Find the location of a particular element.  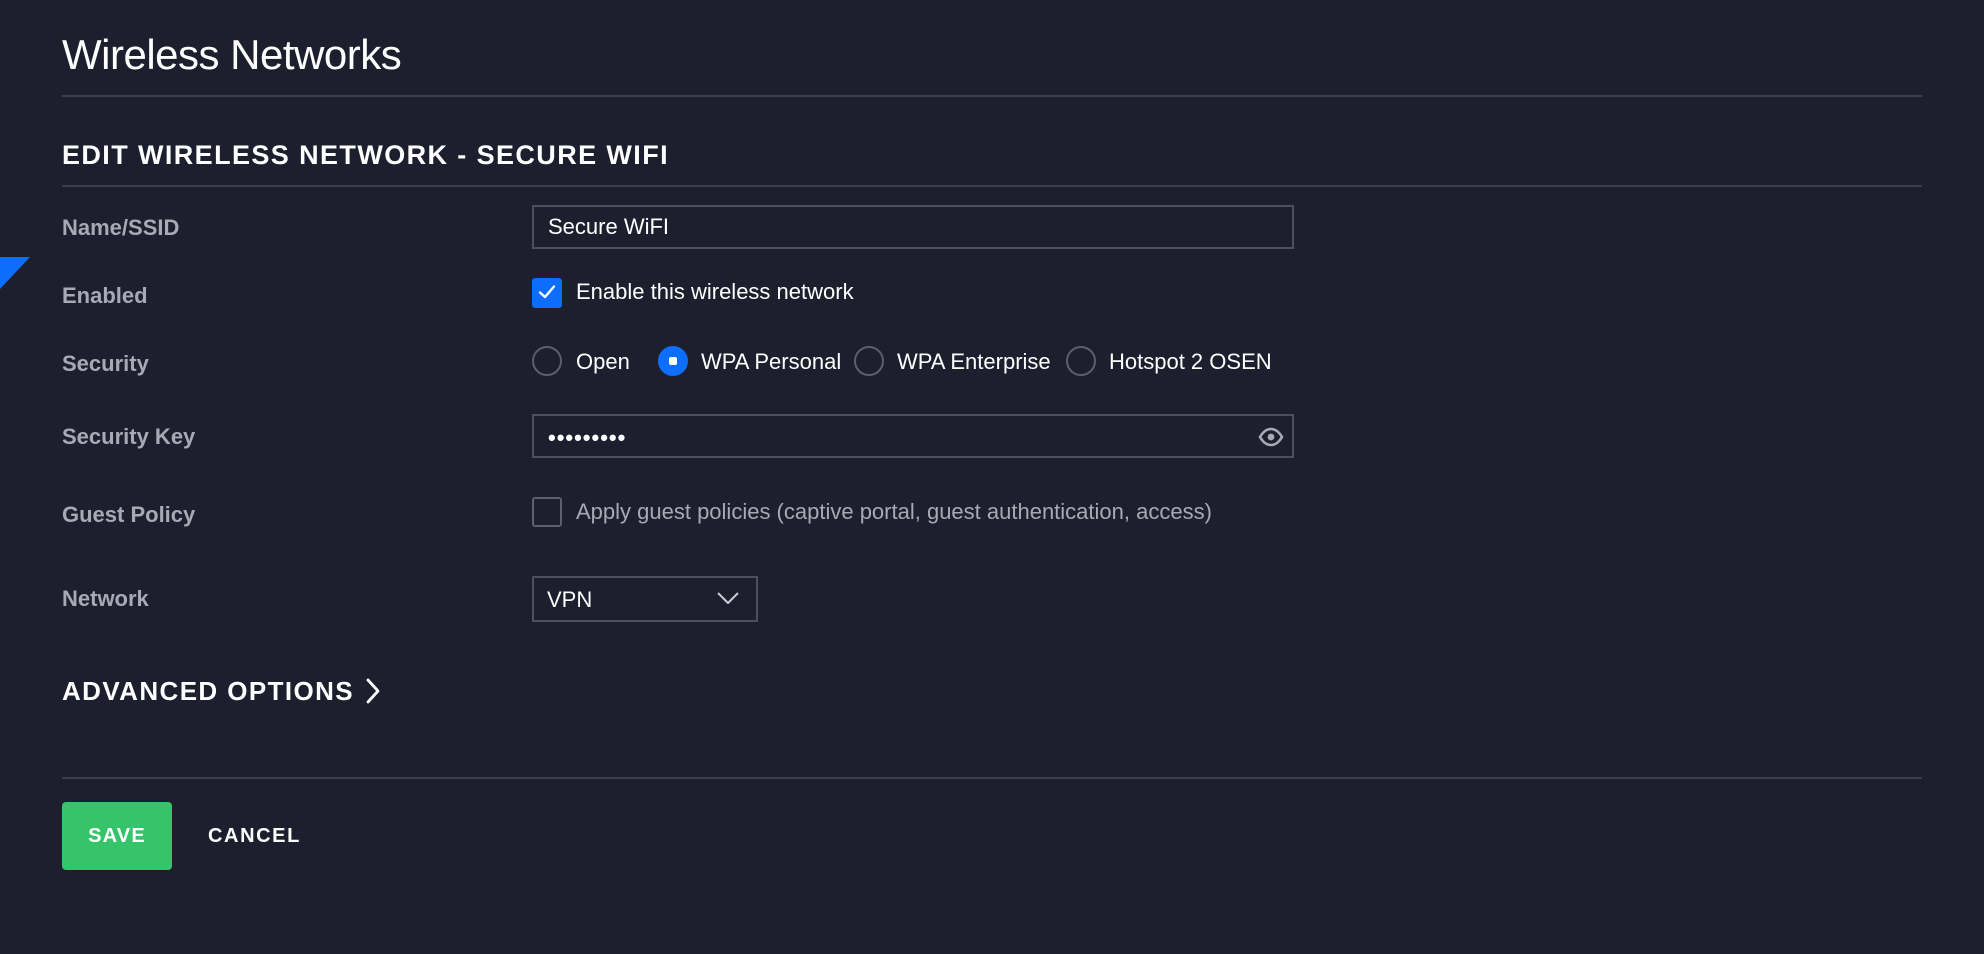

edge-marker-indicator is located at coordinates (15, 273).